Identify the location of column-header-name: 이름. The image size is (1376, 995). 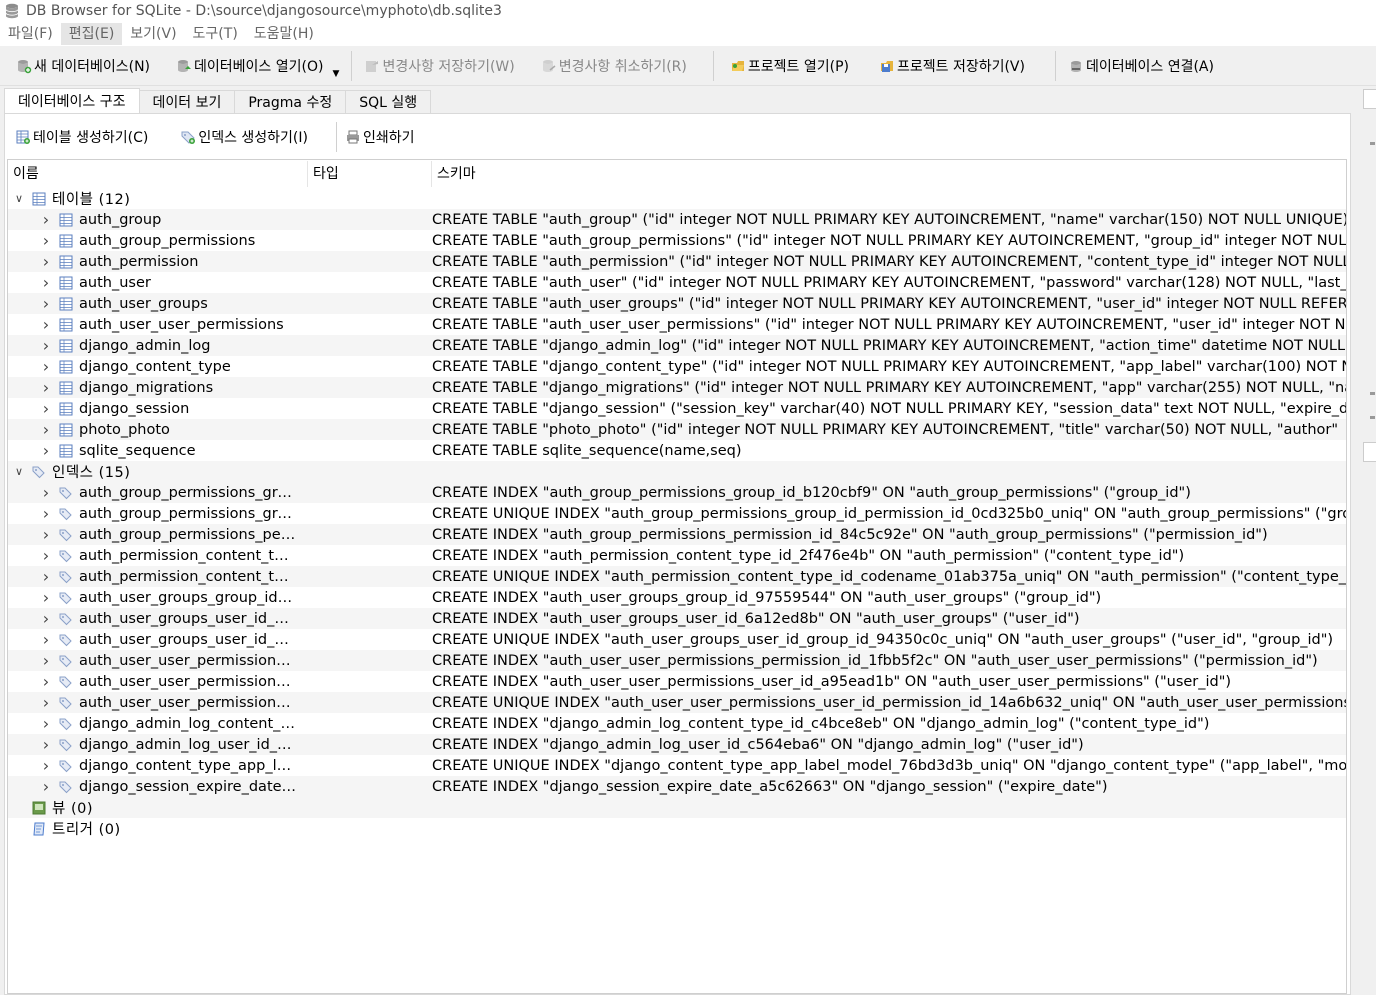
(158, 173).